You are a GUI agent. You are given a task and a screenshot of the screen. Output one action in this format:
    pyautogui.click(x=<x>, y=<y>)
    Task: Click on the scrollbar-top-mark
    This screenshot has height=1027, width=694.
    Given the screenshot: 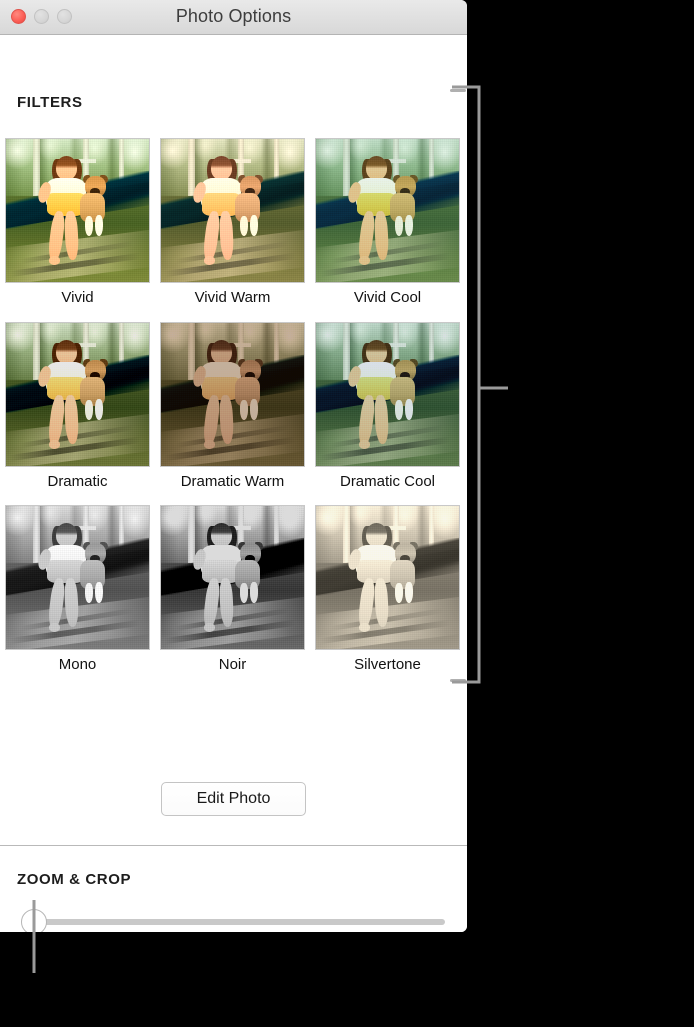 What is the action you would take?
    pyautogui.click(x=458, y=90)
    